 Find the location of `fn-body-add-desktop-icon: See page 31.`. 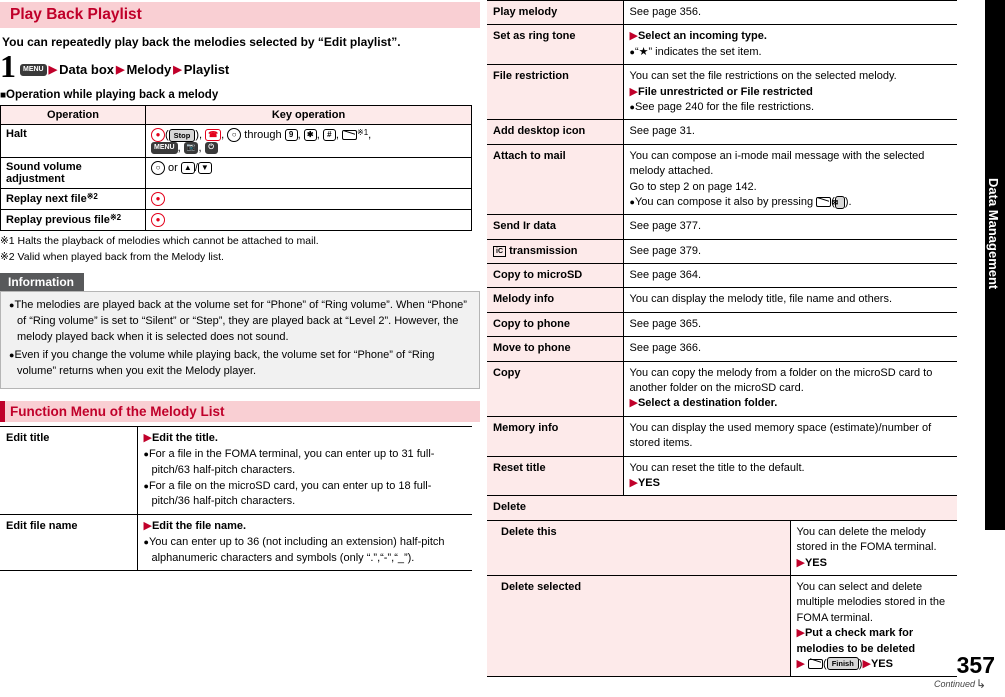

fn-body-add-desktop-icon: See page 31. is located at coordinates (790, 132).